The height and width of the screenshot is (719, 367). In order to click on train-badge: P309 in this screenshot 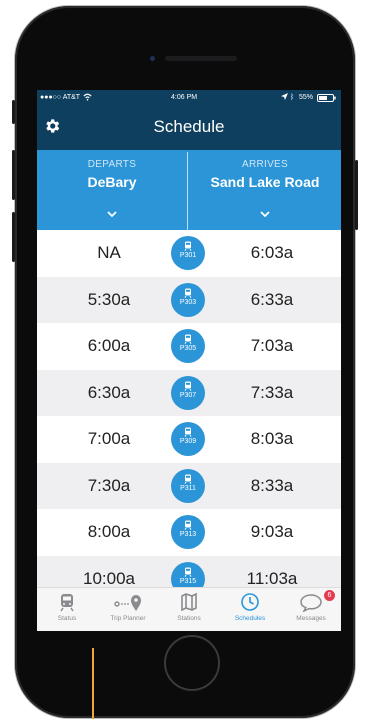, I will do `click(188, 439)`.